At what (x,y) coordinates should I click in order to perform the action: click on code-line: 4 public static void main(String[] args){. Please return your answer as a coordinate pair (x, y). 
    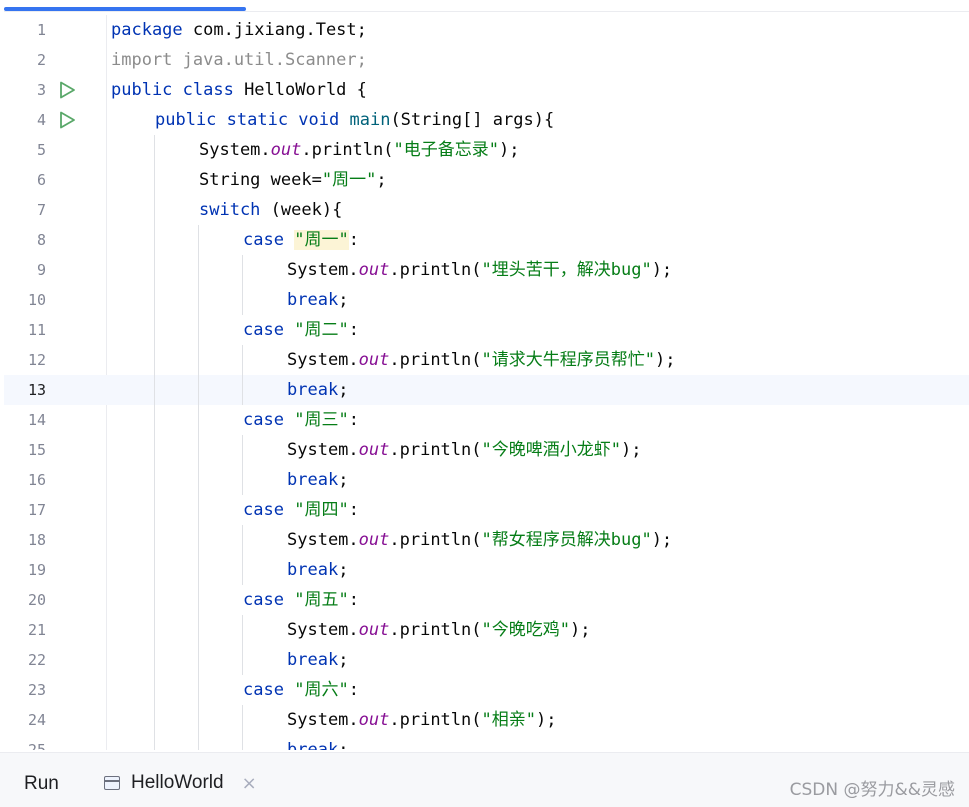
    Looking at the image, I should click on (486, 120).